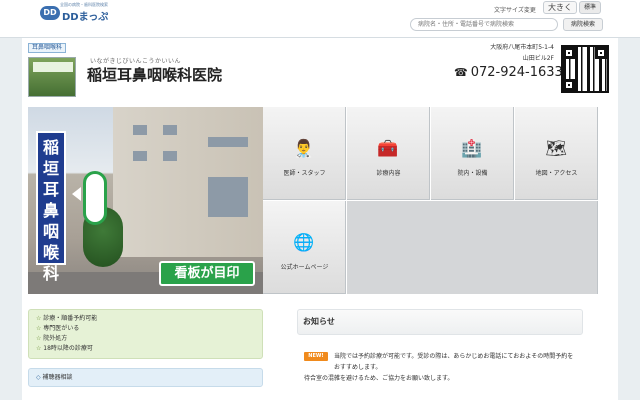 The image size is (640, 400). I want to click on green-signboard, so click(95, 198).